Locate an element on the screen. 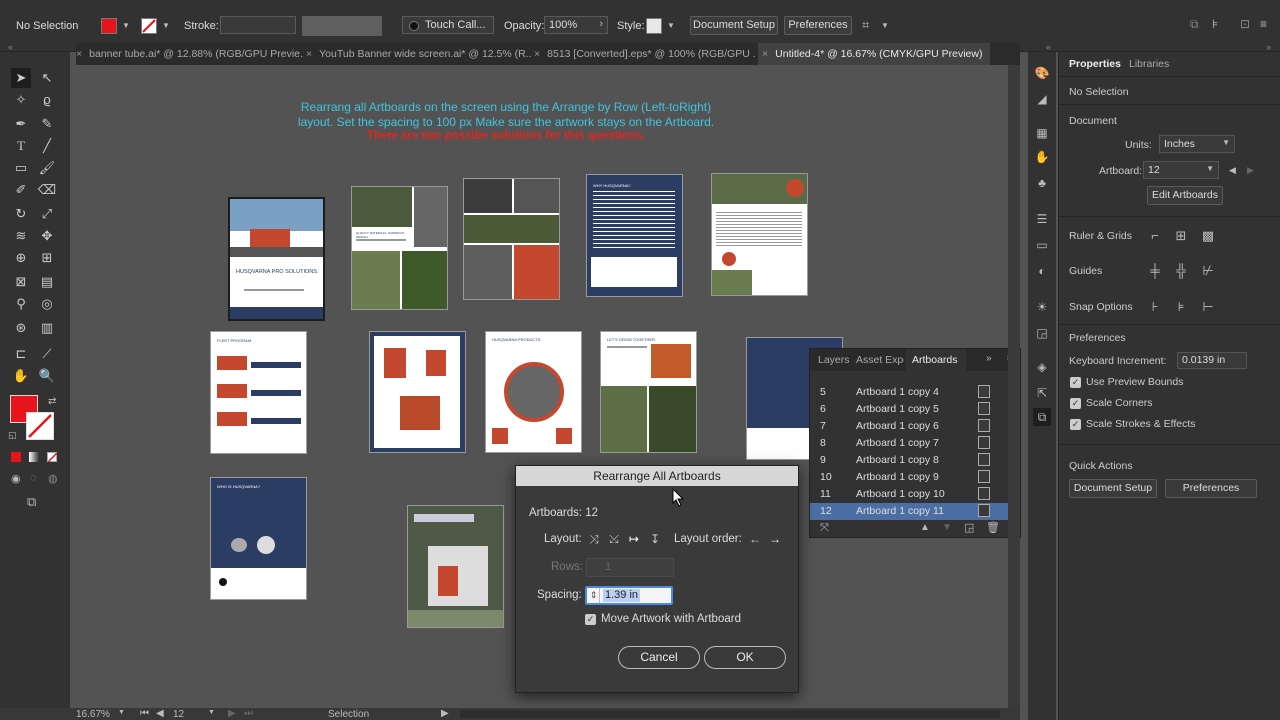  selection-tool-icon: ➤ is located at coordinates (21, 78).